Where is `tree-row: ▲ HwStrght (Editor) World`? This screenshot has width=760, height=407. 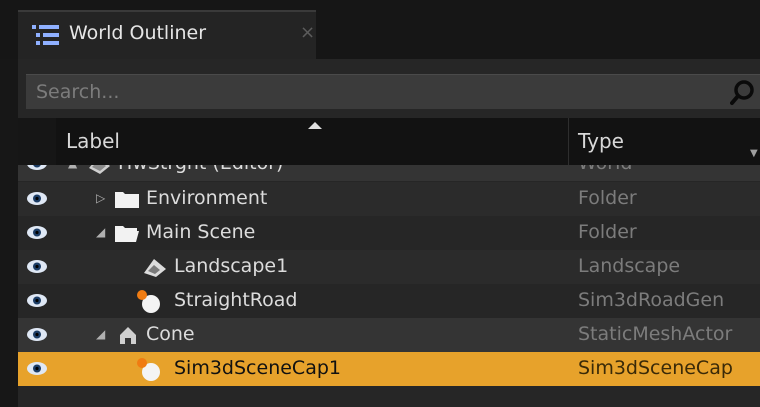
tree-row: ▲ HwStrght (Editor) World is located at coordinates (389, 173).